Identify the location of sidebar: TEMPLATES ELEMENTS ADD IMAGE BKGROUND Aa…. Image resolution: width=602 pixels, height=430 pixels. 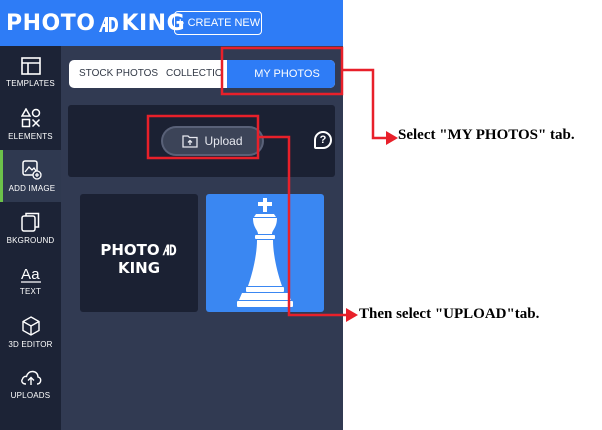
(30, 238).